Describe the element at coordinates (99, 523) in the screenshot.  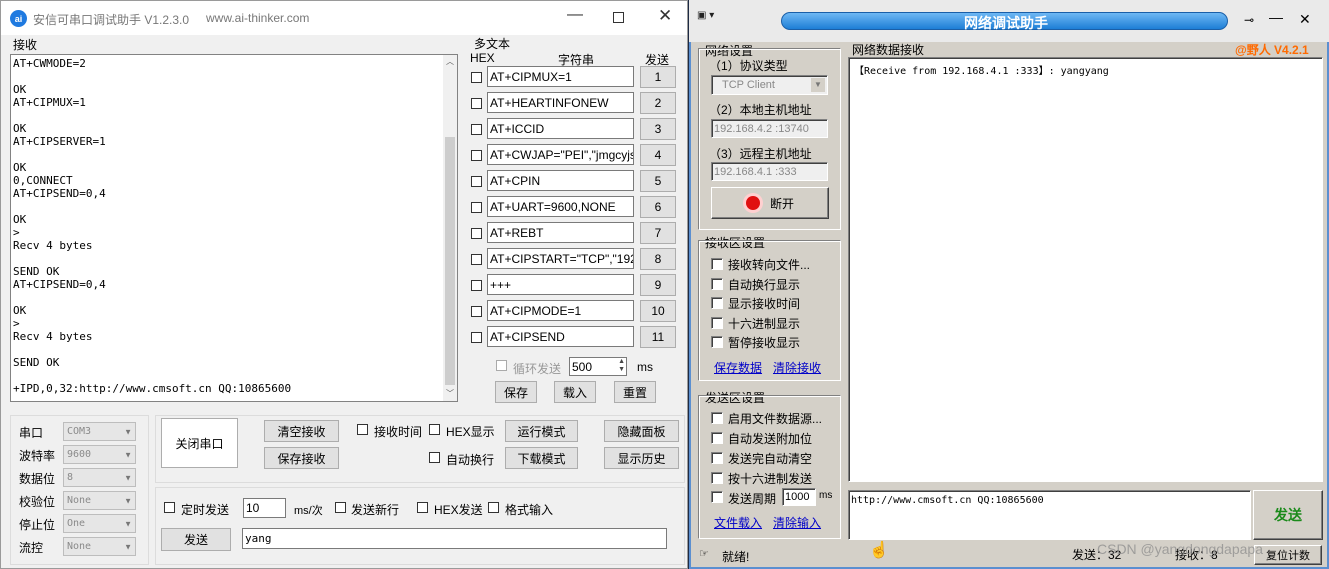
I see `stop-select: One ▼` at that location.